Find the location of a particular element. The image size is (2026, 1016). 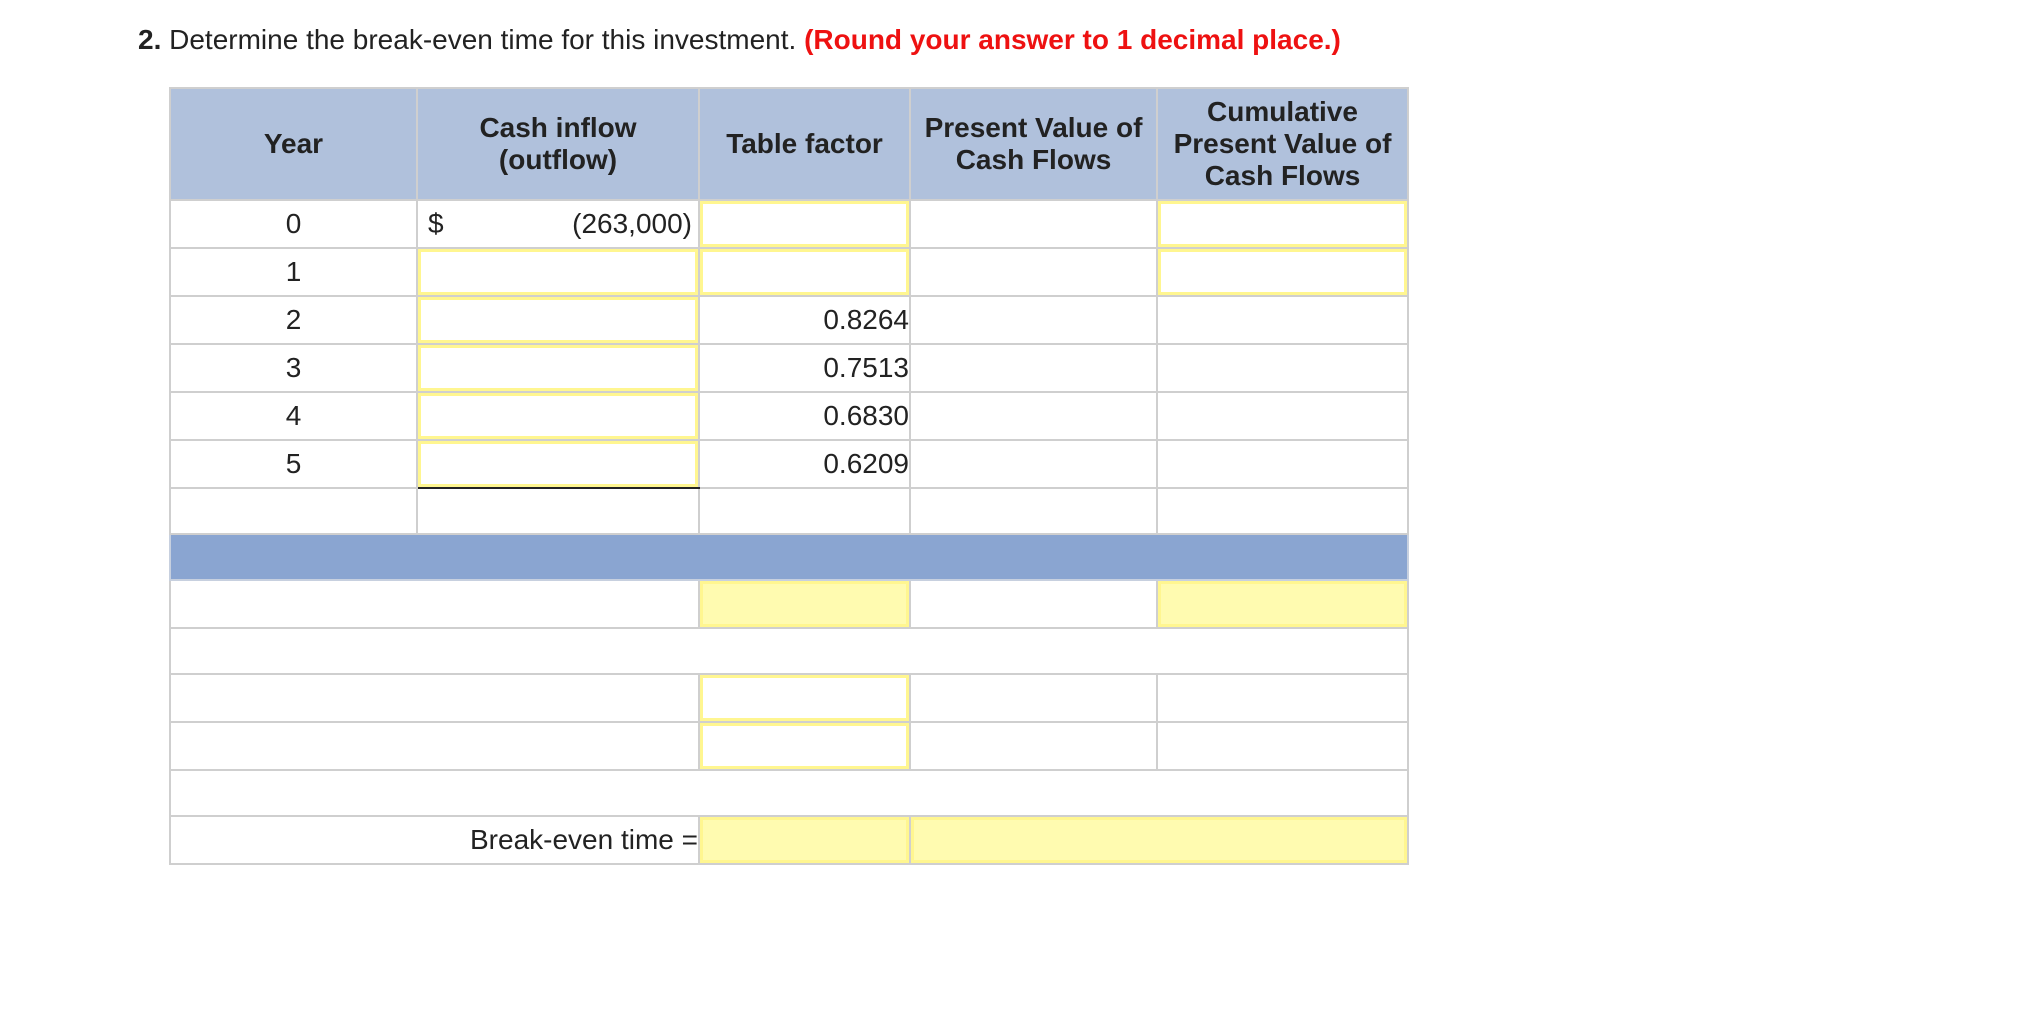

currency-symbol: $ is located at coordinates (436, 223).